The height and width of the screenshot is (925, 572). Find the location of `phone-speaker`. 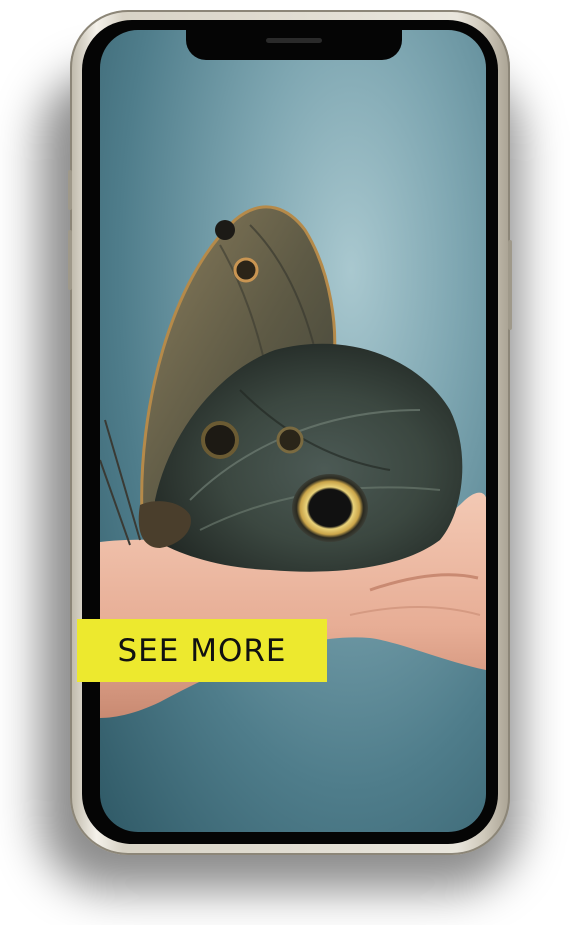

phone-speaker is located at coordinates (294, 40).